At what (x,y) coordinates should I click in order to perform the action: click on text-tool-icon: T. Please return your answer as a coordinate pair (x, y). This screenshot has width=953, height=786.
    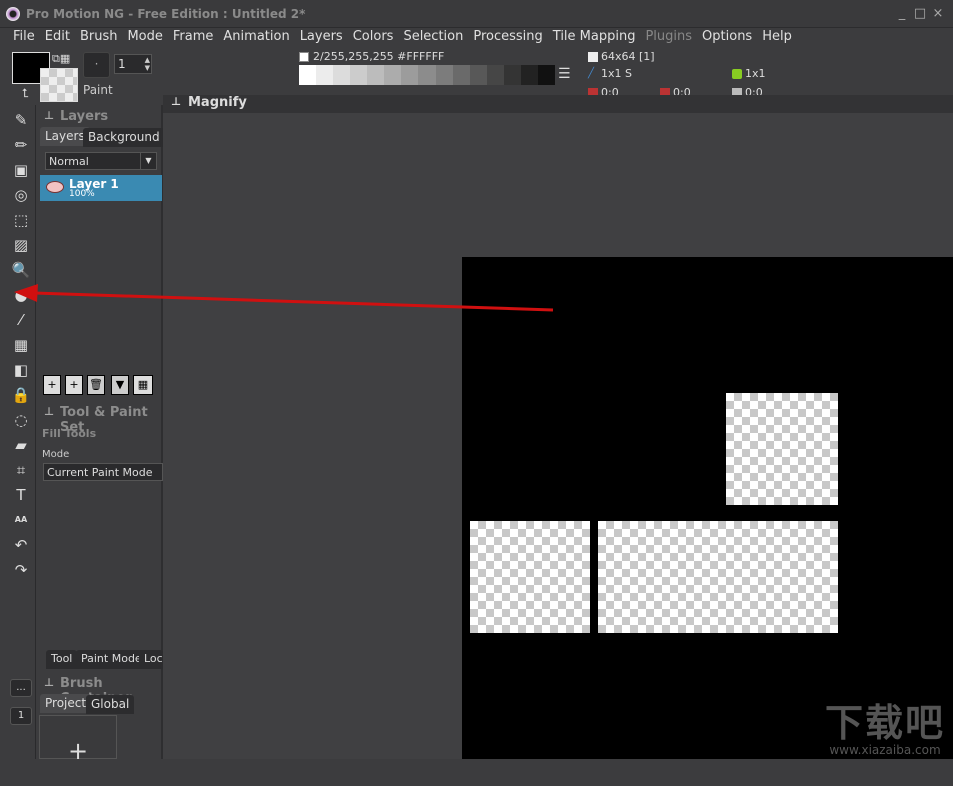
    Looking at the image, I should click on (21, 495).